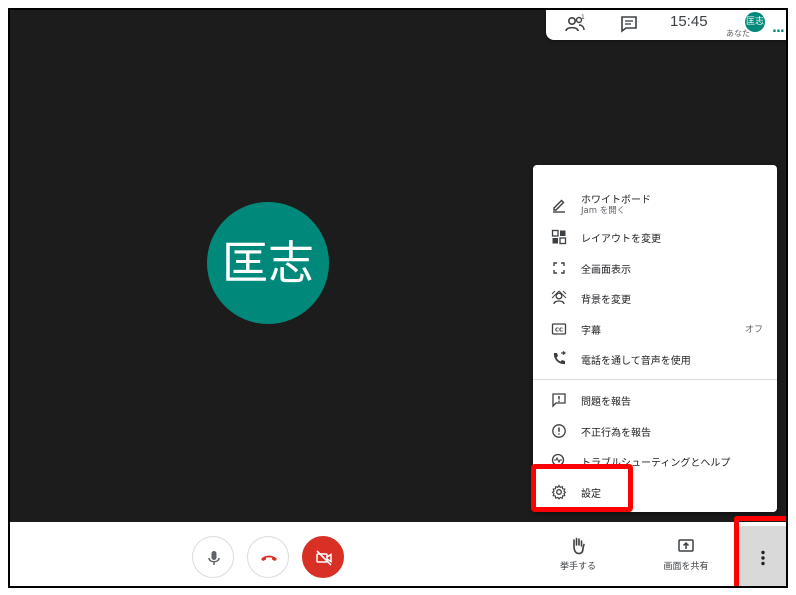  I want to click on layout-icon, so click(559, 237).